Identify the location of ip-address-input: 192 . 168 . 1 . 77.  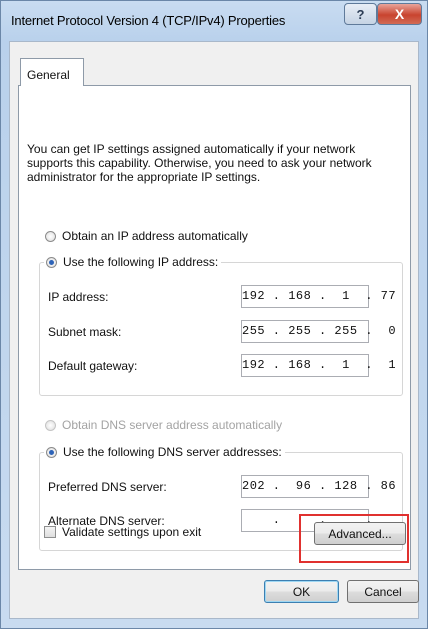
(318, 296).